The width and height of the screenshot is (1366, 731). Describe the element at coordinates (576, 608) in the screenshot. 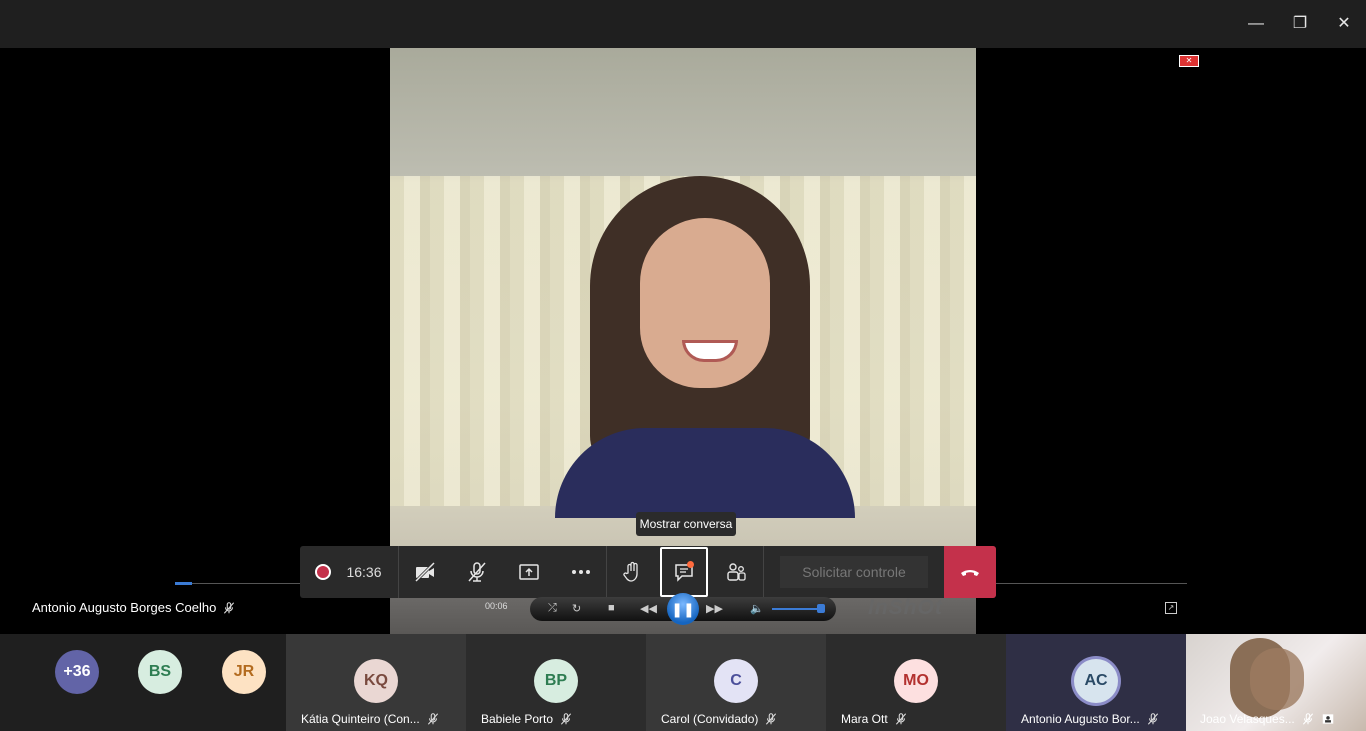

I see `repeat-icon: ↻` at that location.